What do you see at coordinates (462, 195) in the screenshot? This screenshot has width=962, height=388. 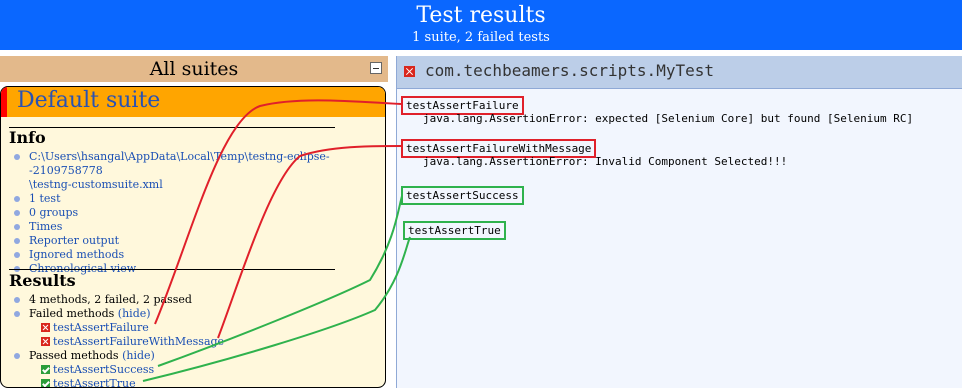 I see `test-name-success: testAssertSuccess` at bounding box center [462, 195].